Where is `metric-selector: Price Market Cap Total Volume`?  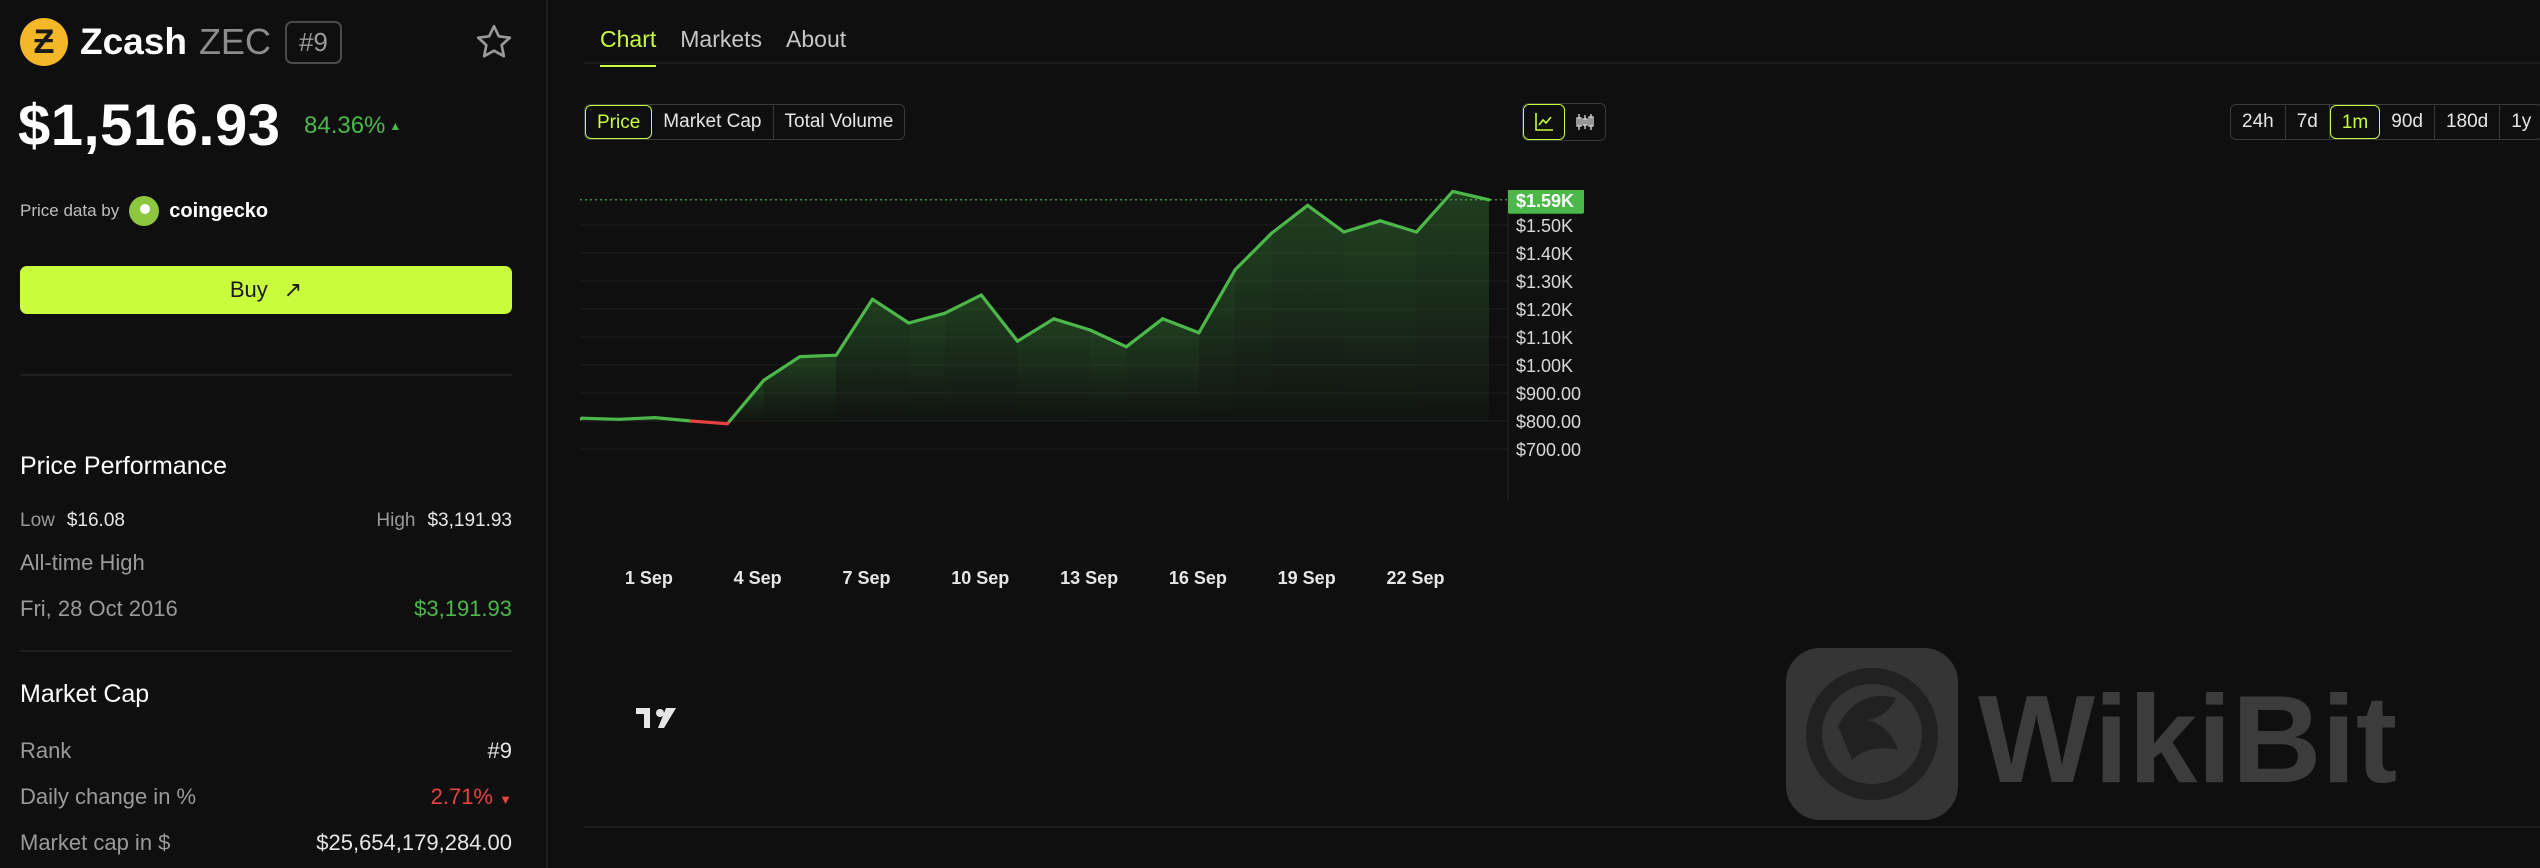
metric-selector: Price Market Cap Total Volume is located at coordinates (745, 122).